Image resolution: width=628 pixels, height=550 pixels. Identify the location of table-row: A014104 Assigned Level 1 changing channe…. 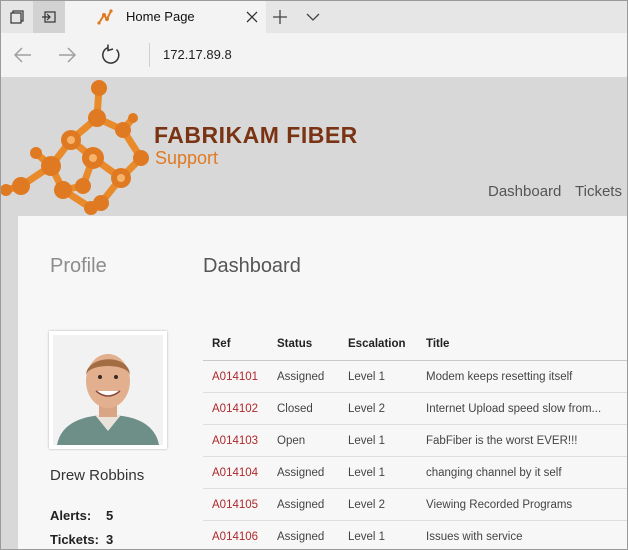
(415, 472).